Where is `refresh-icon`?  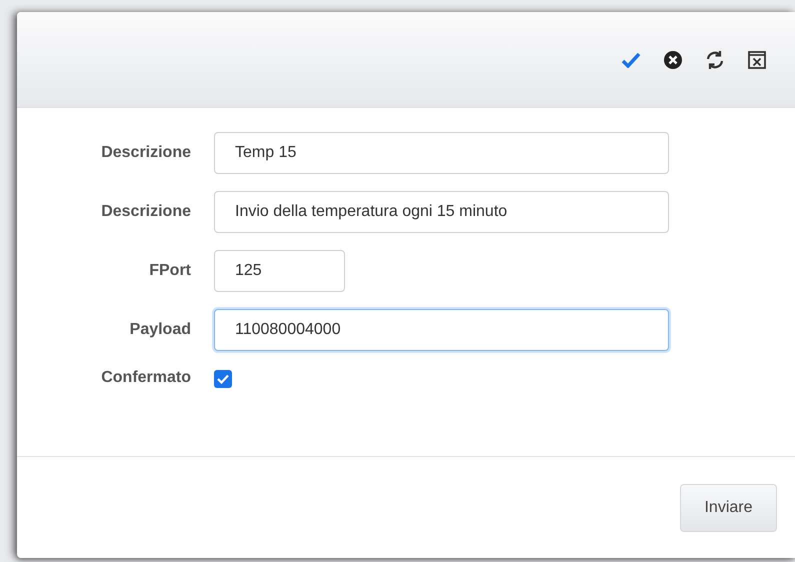
refresh-icon is located at coordinates (715, 60).